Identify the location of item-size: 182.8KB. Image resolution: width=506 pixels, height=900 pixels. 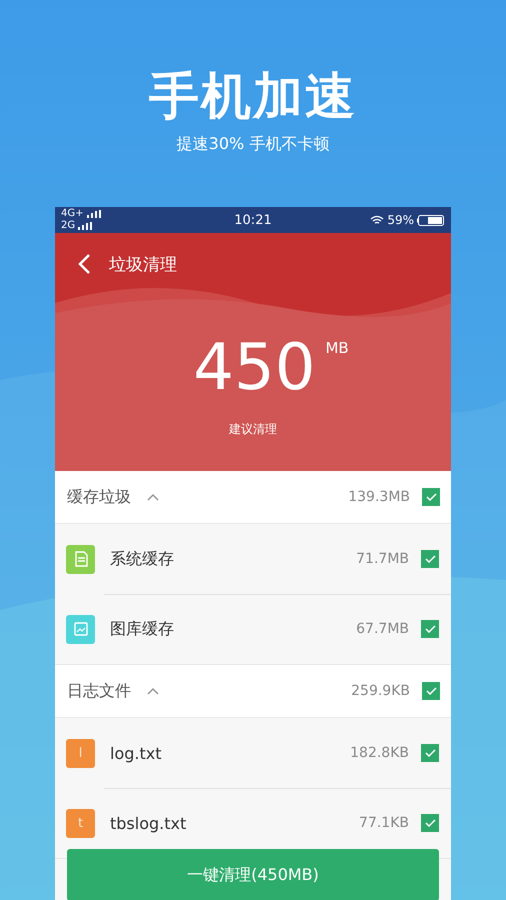
(379, 753).